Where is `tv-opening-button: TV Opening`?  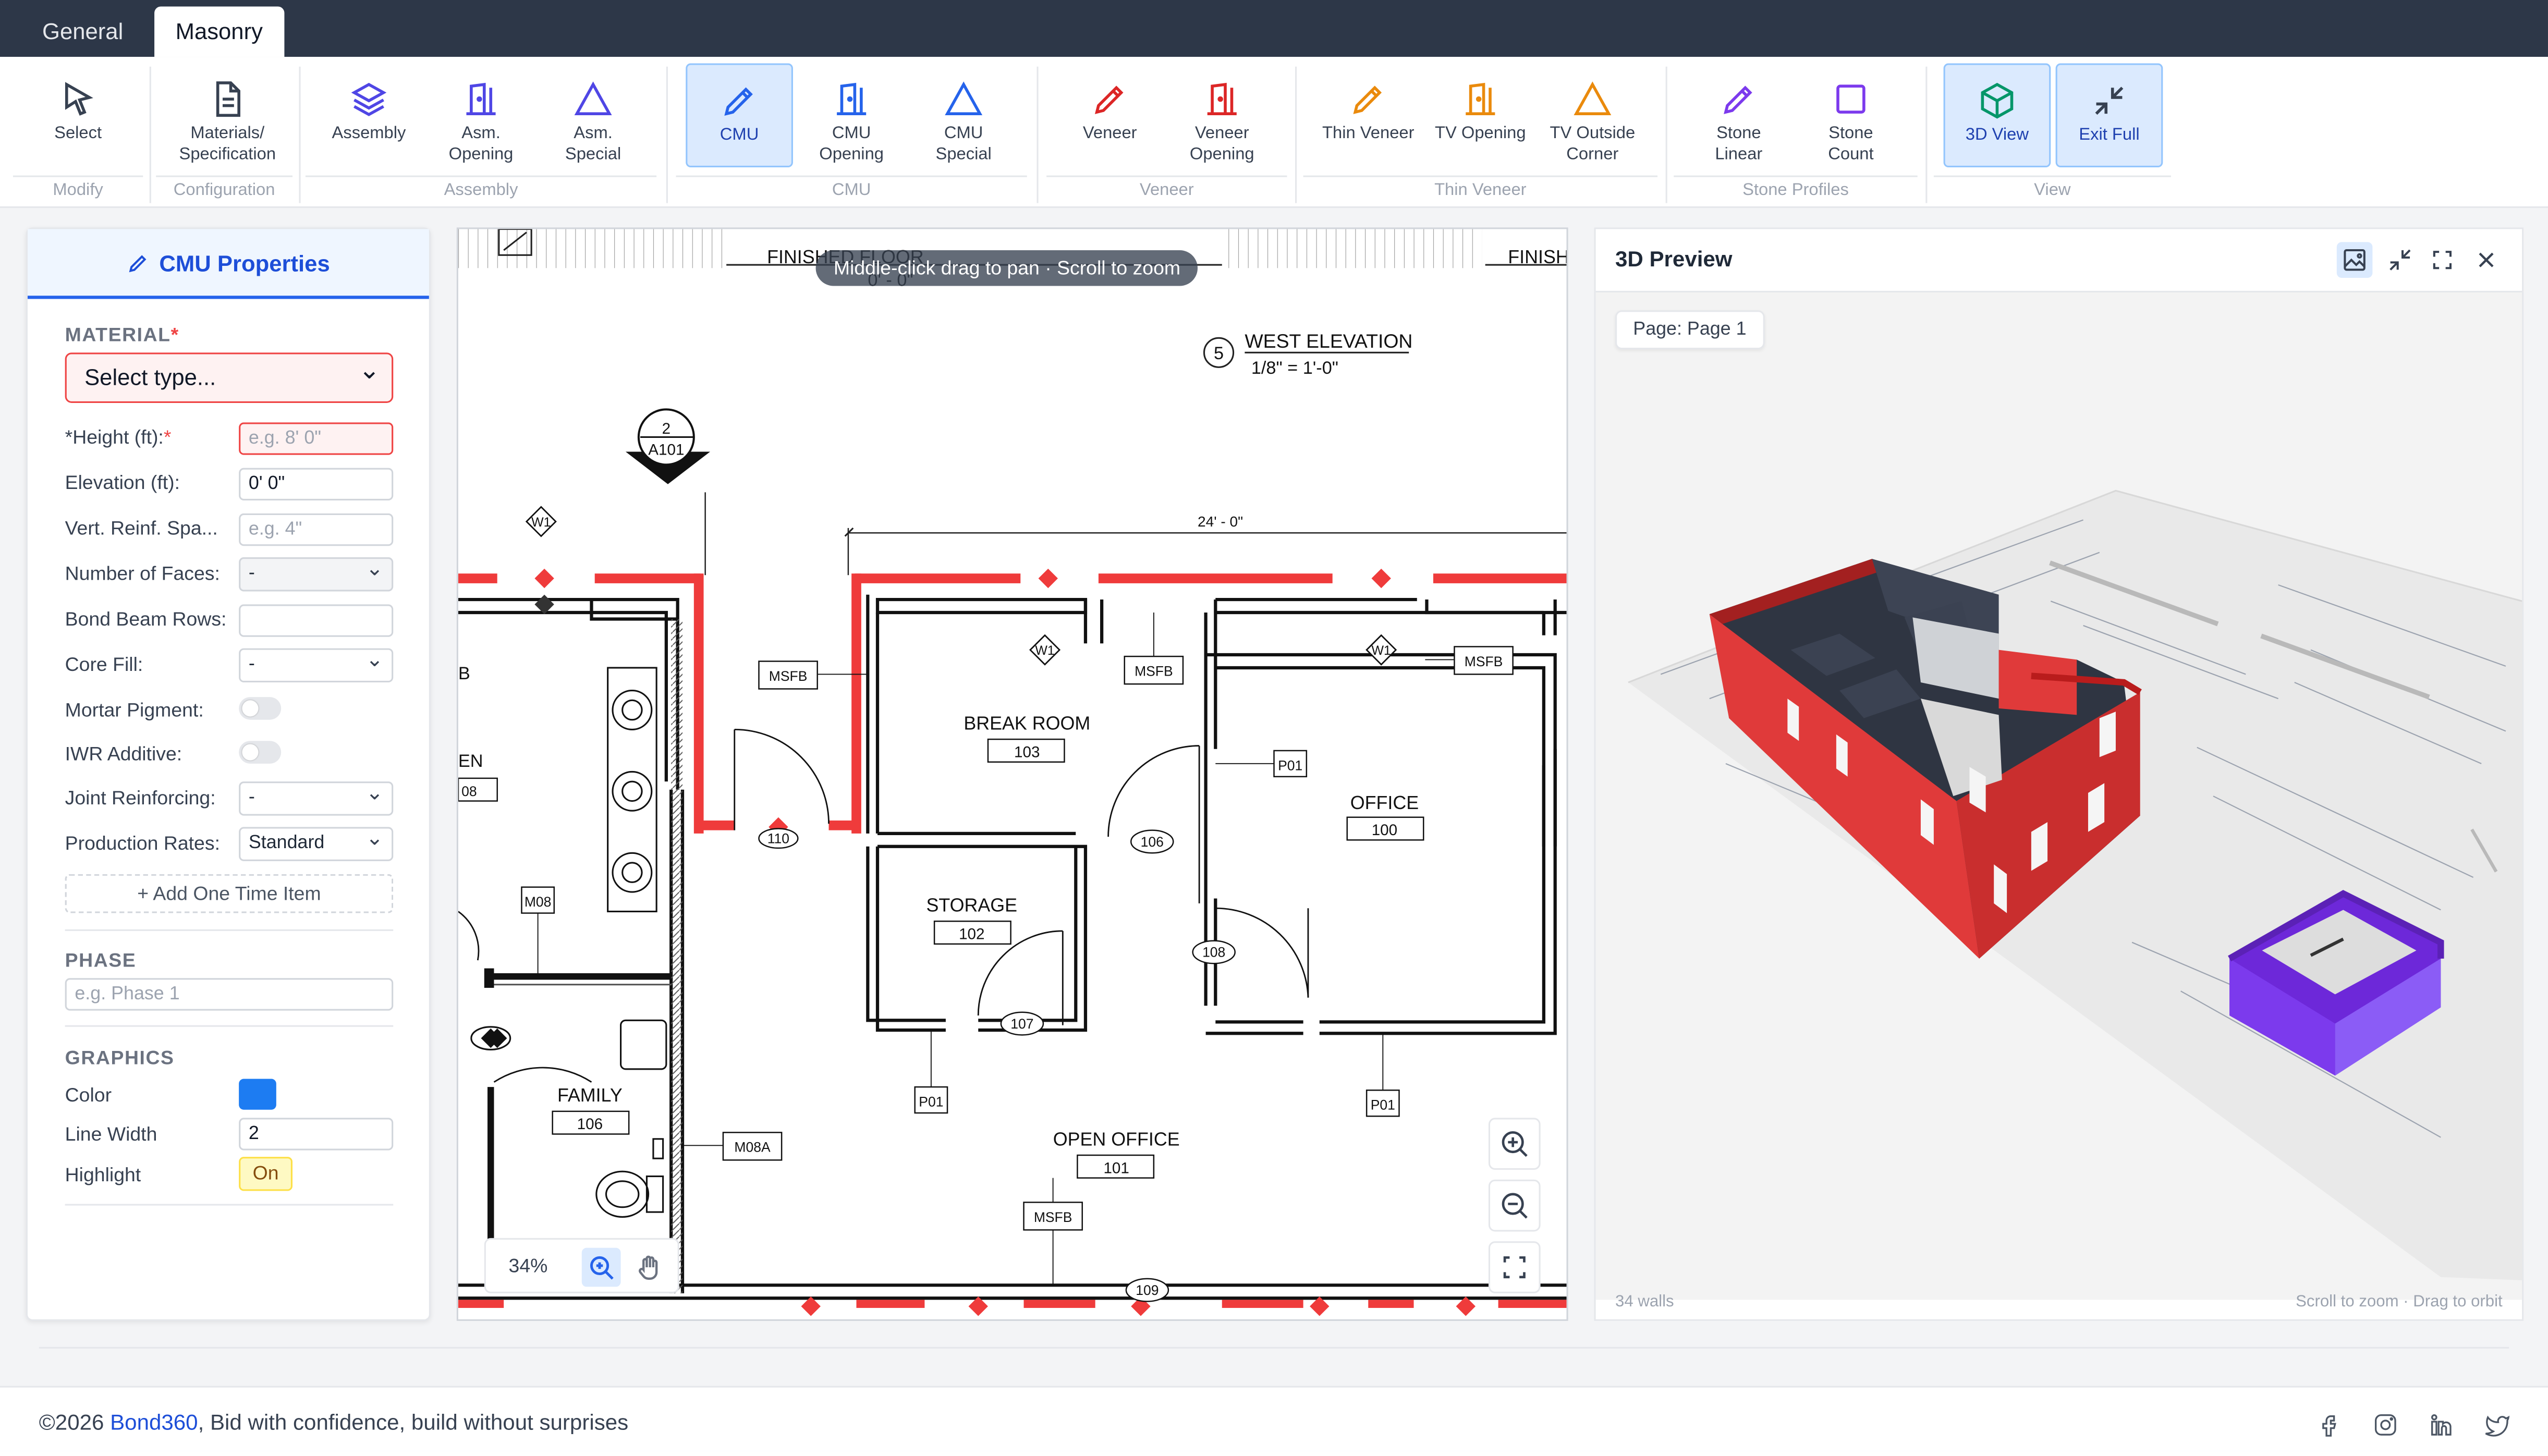 tv-opening-button: TV Opening is located at coordinates (1480, 115).